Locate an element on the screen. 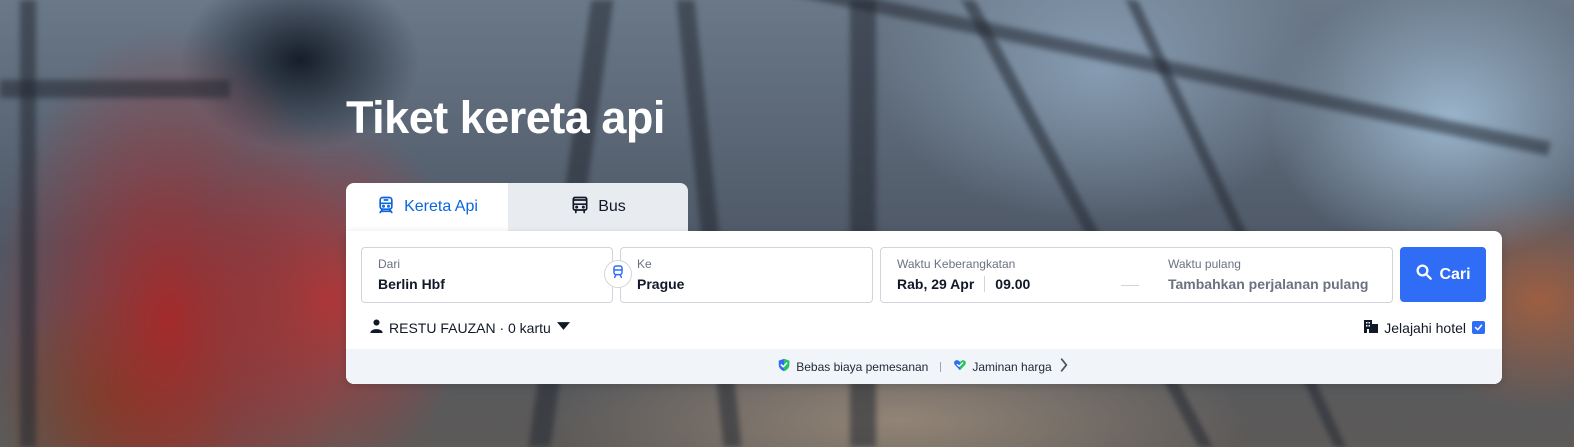 Image resolution: width=1574 pixels, height=447 pixels. explore-hotel: Jelajahi hotel is located at coordinates (1424, 327).